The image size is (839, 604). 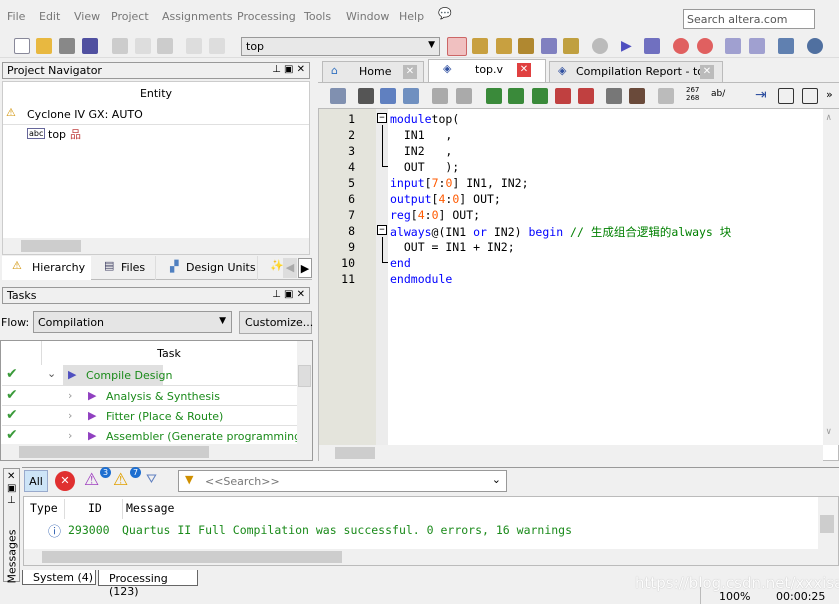 I want to click on code-line: input[7:0] IN1, IN2;, so click(x=459, y=183).